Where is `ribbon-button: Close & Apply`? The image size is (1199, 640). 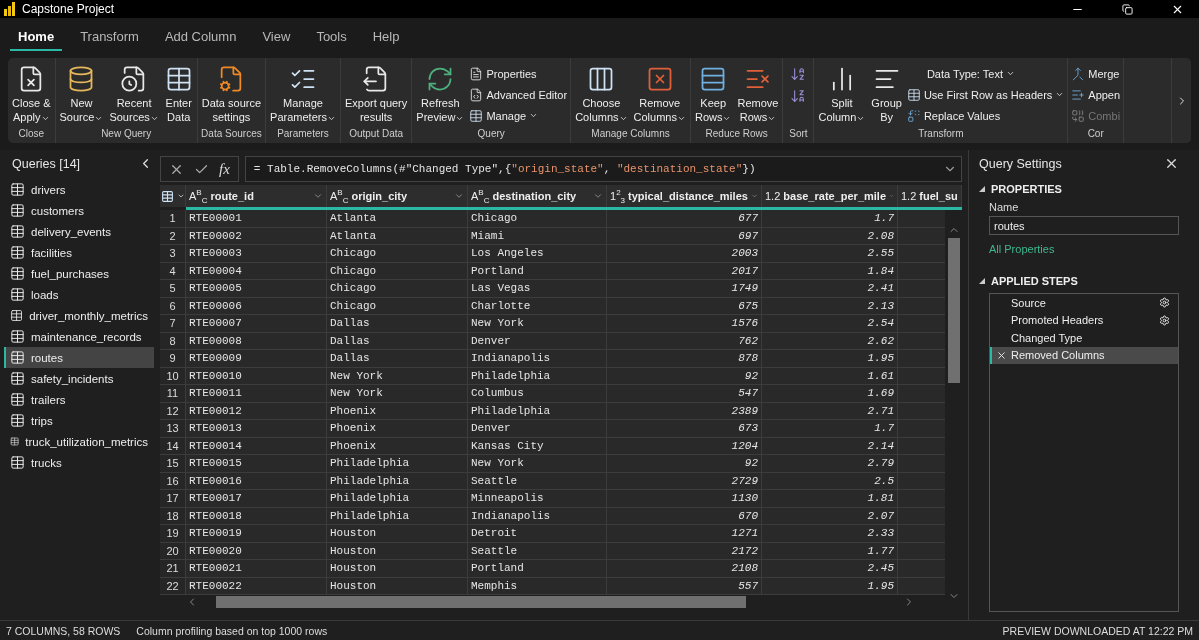
ribbon-button: Close & Apply is located at coordinates (31, 94).